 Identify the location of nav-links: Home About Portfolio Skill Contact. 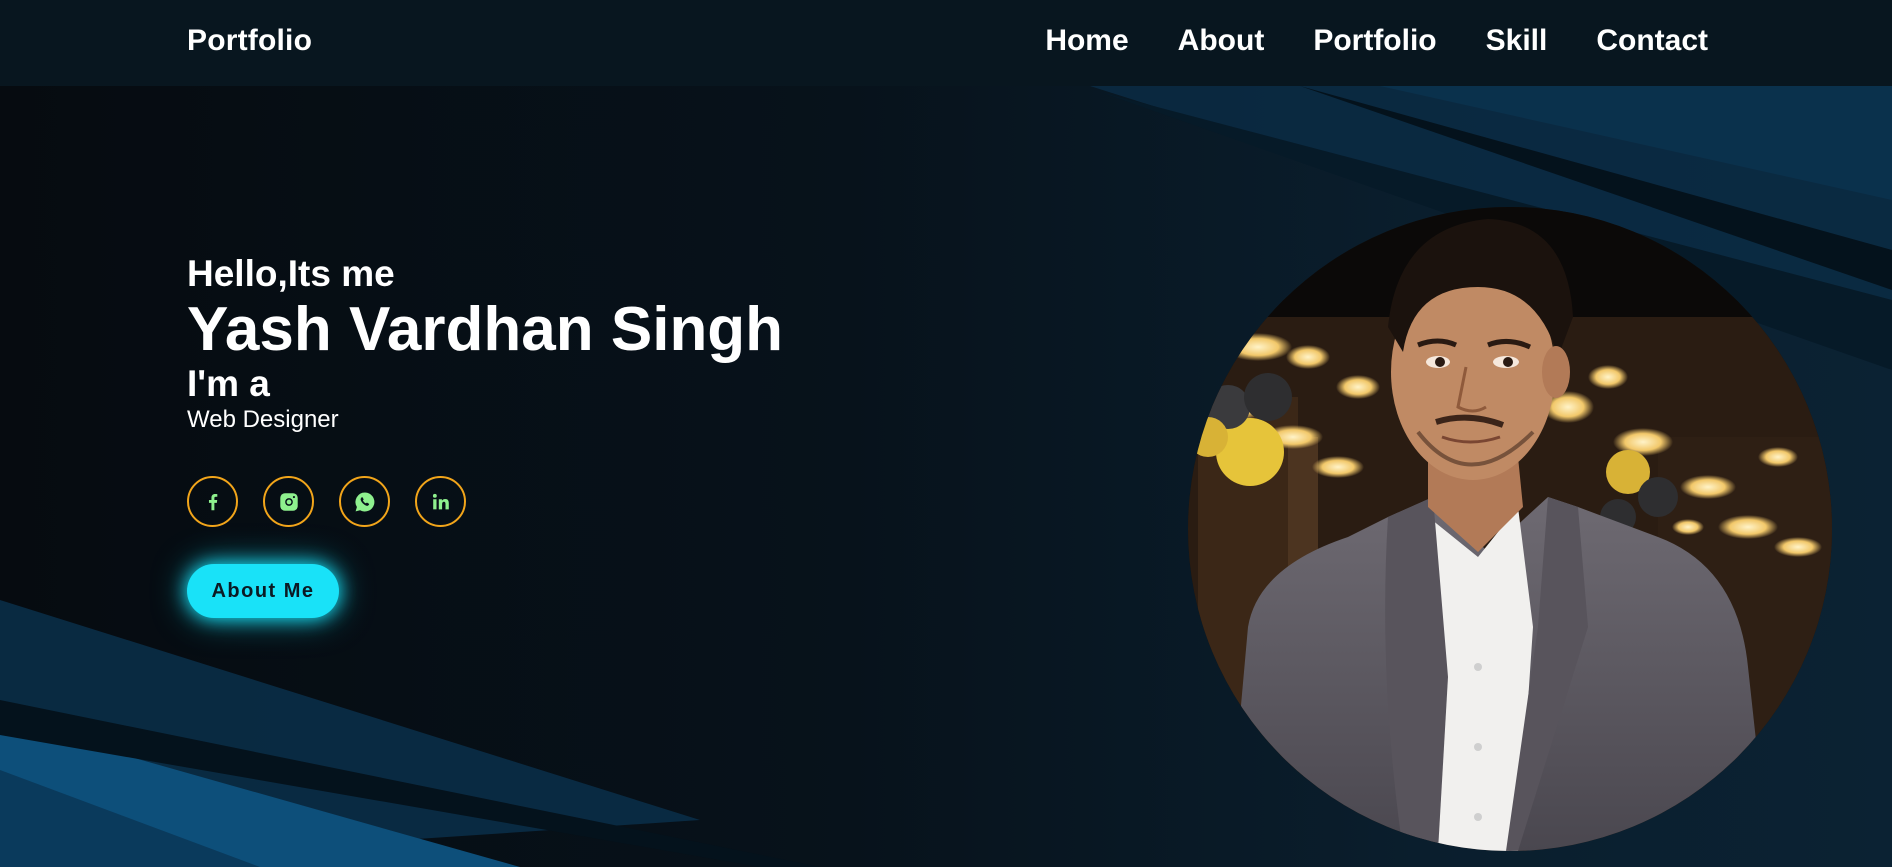
(1352, 41).